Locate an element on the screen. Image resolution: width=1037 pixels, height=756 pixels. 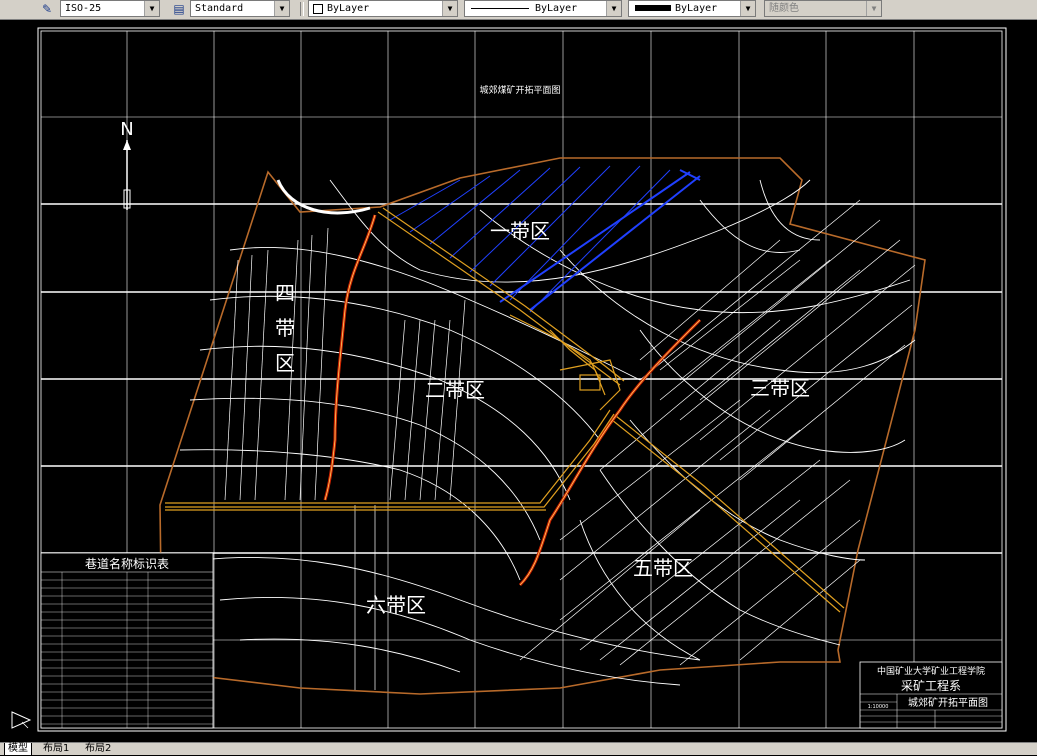
layout-tabs: 模型 布局1 布局2 is located at coordinates (518, 749).